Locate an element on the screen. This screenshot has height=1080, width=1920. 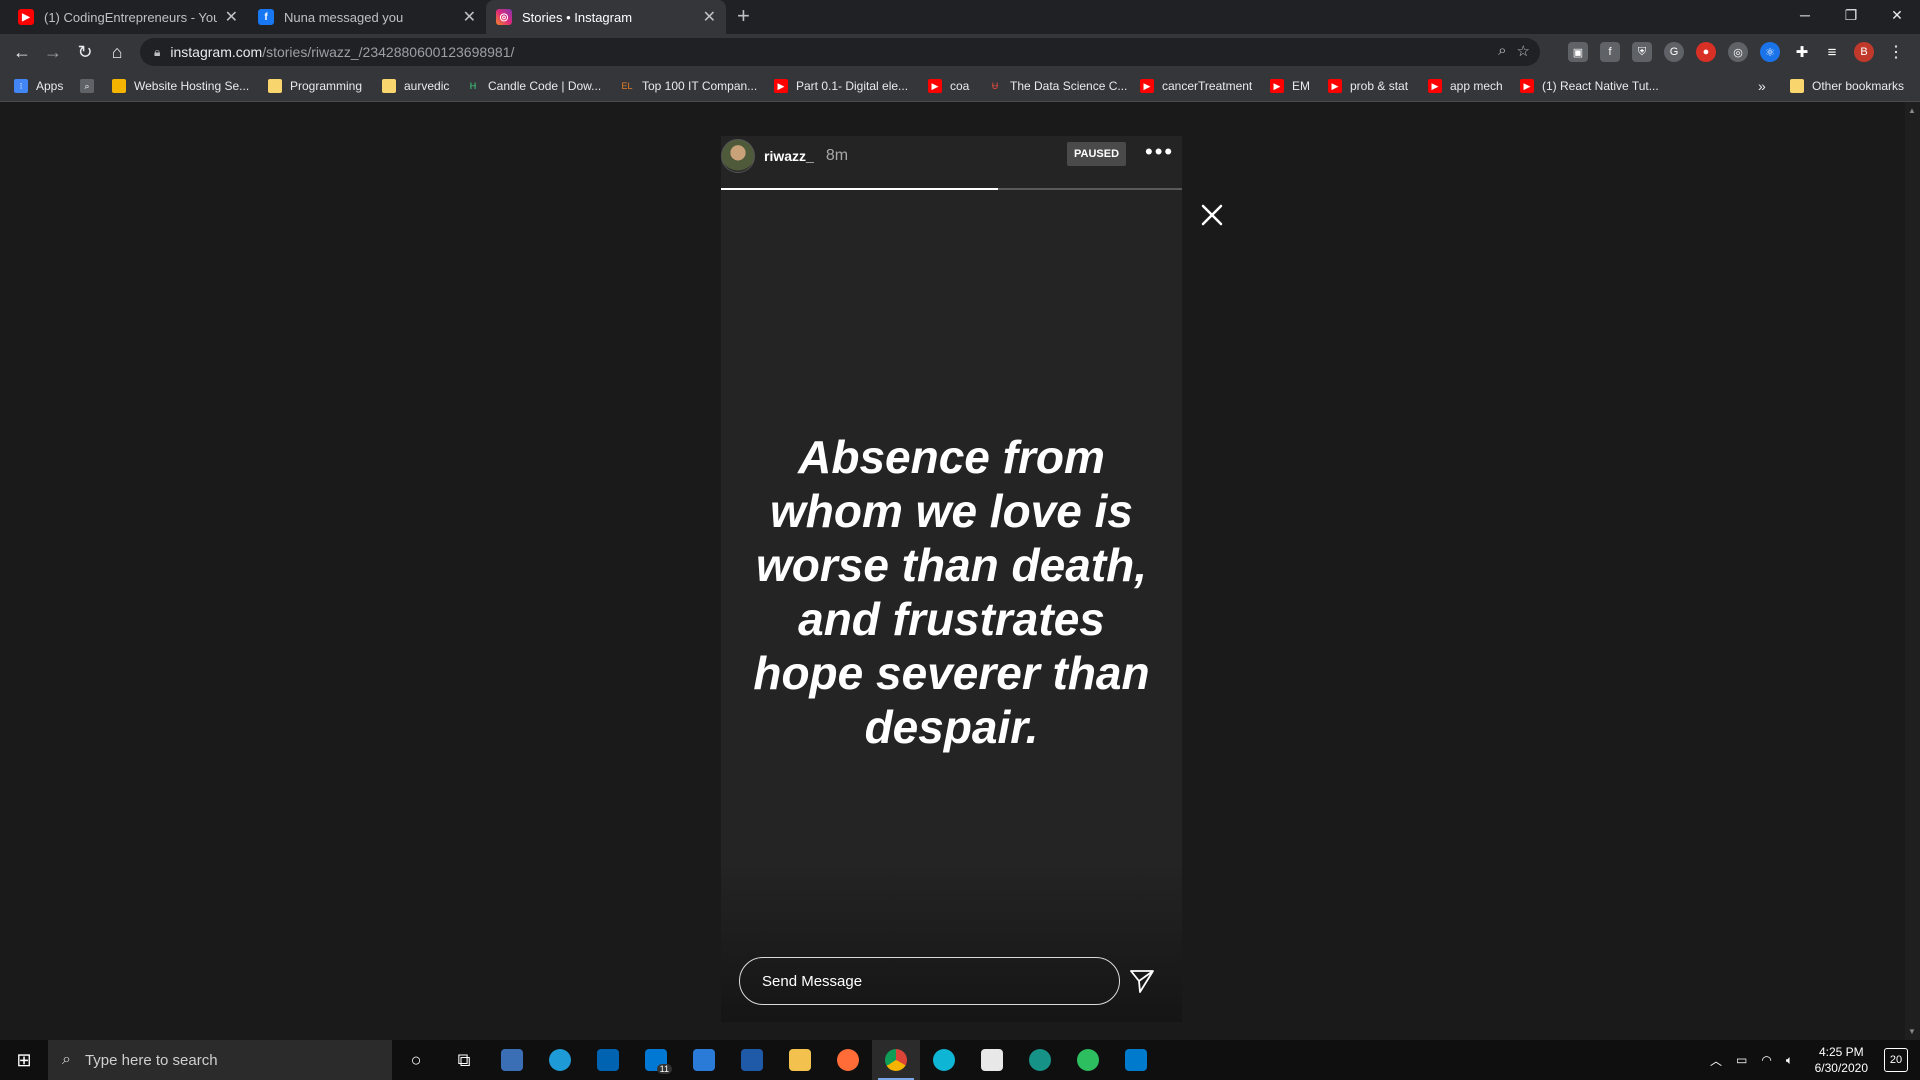
taskbar-search-input: ⌕ Type here to search is located at coordinates (220, 1060).